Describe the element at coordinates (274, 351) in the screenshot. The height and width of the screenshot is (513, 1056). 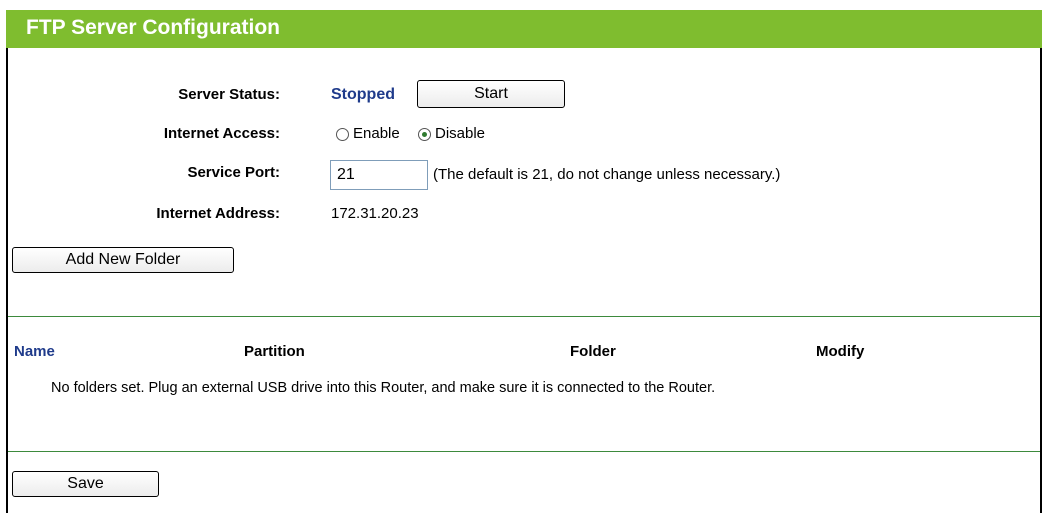
I see `column-header-partition: Partition` at that location.